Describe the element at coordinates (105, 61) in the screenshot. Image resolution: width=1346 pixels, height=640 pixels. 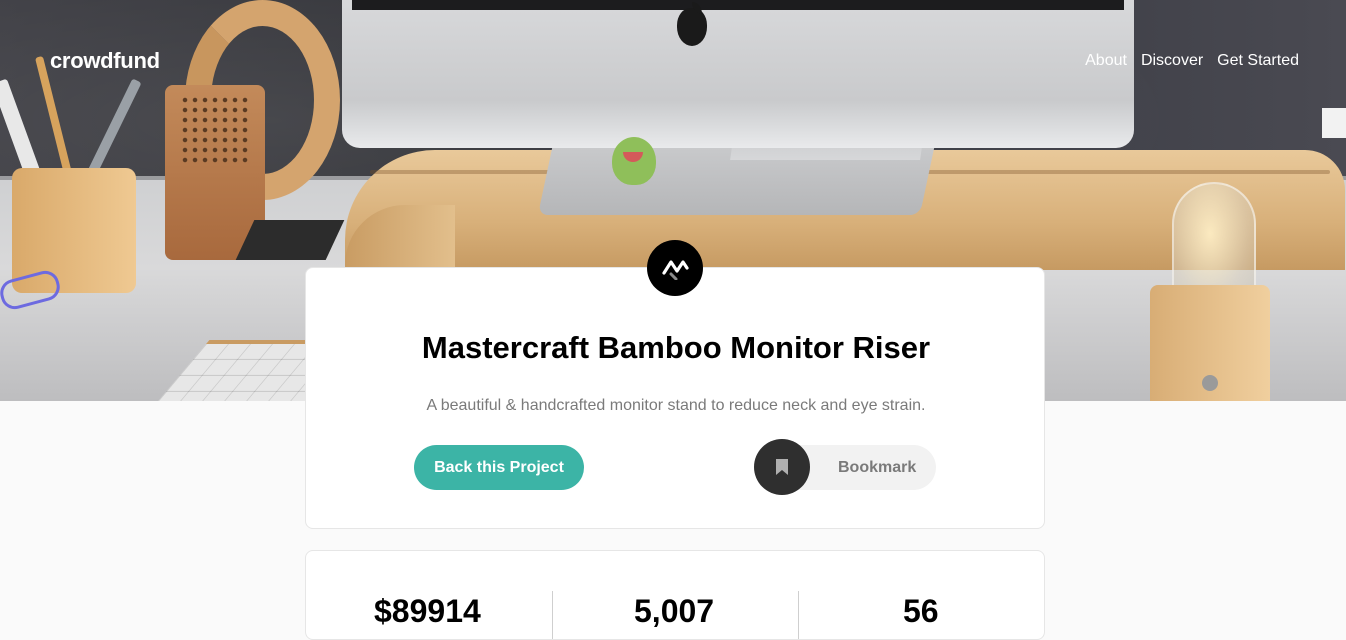
I see `site-logo: crowdfund` at that location.